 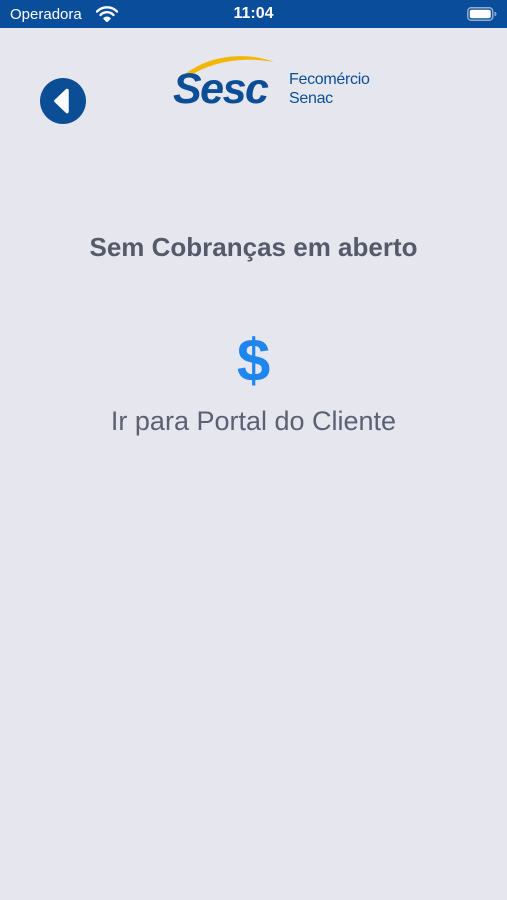 I want to click on sesc-logo: Sesc Fecomércio Senac, so click(x=277, y=83).